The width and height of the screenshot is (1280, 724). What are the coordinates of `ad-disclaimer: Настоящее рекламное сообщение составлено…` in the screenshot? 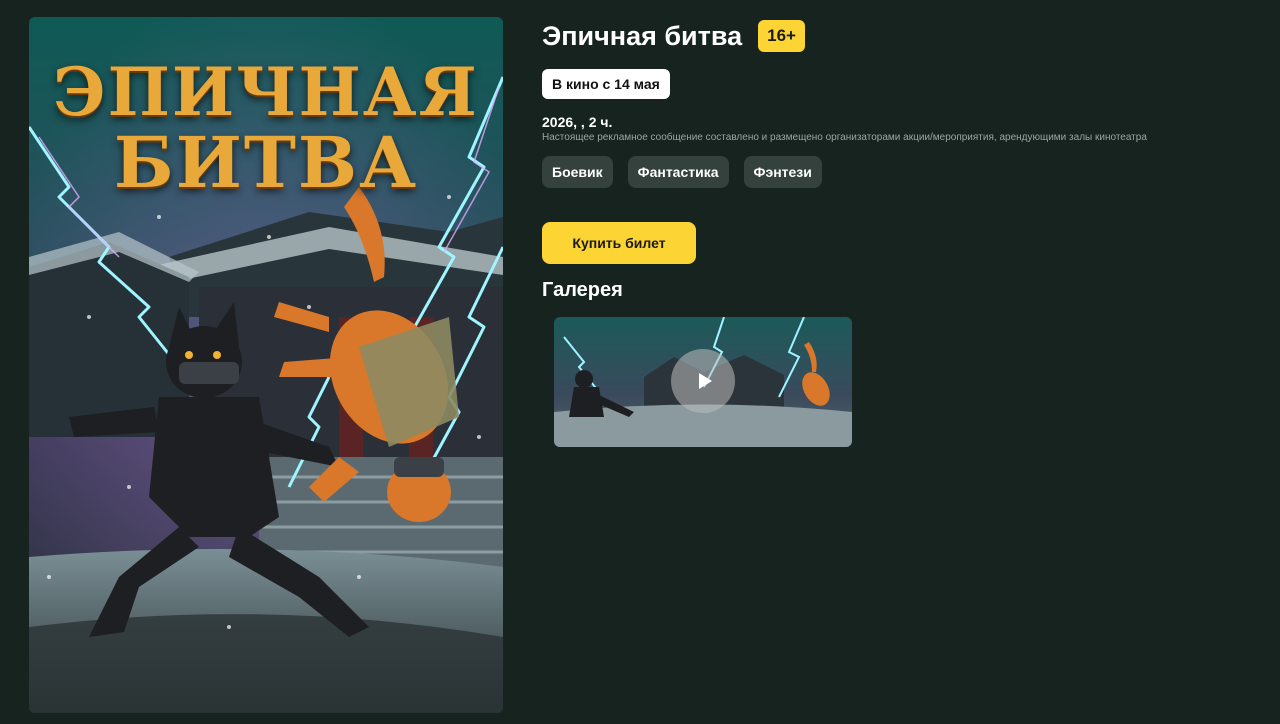 It's located at (844, 137).